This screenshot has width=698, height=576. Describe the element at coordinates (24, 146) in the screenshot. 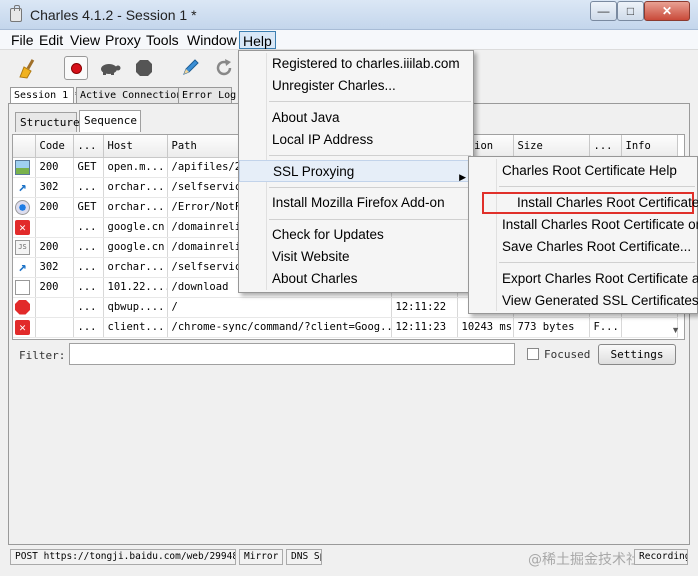

I see `column-header-icon` at that location.